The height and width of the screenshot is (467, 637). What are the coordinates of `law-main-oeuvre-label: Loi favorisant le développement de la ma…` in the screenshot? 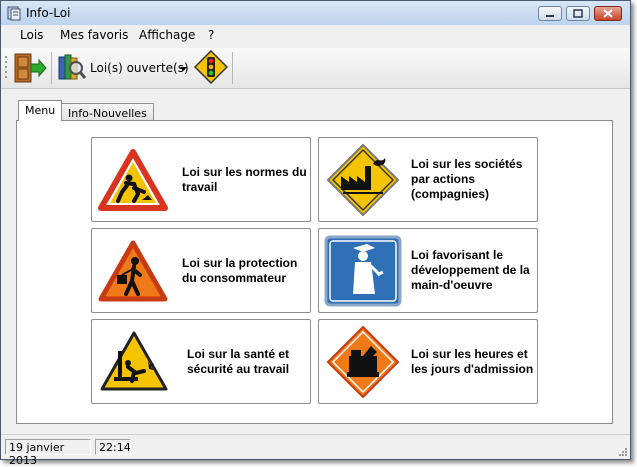 It's located at (470, 270).